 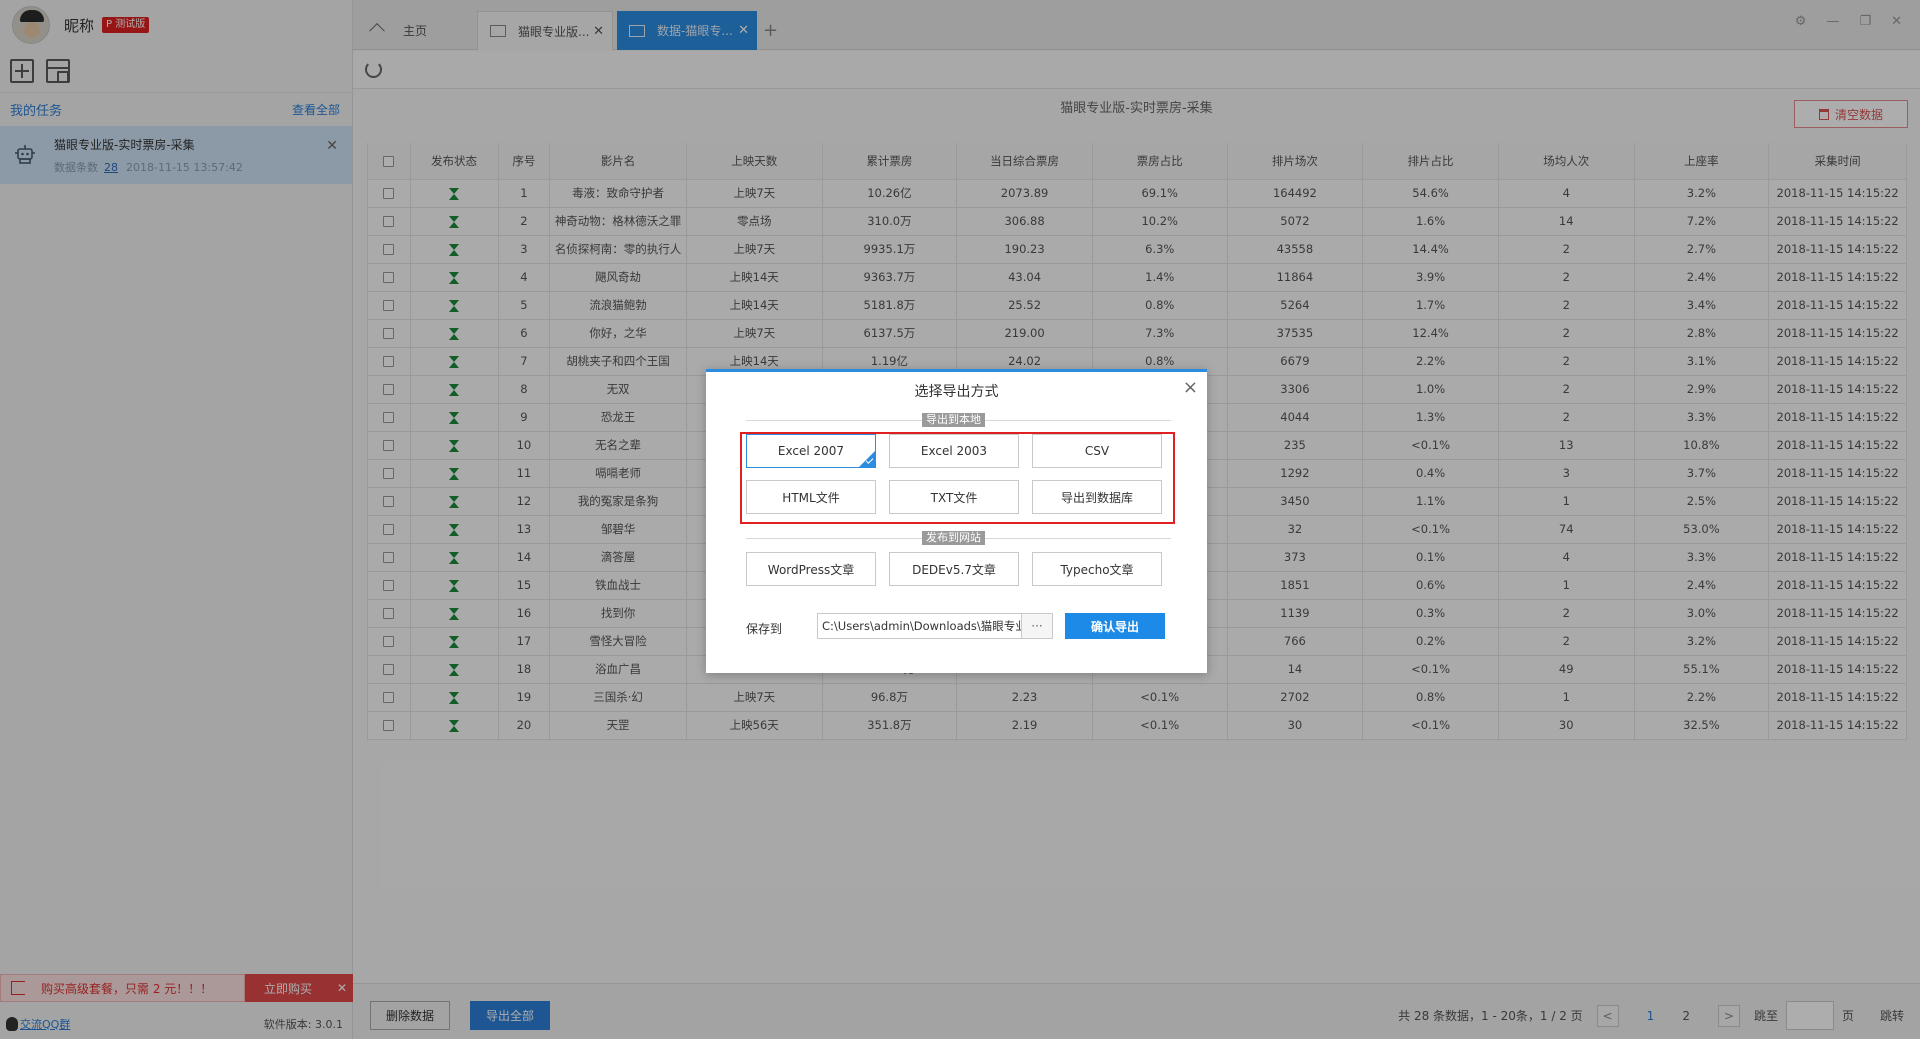 I want to click on dialog-title: 选择导出方式, so click(x=956, y=392).